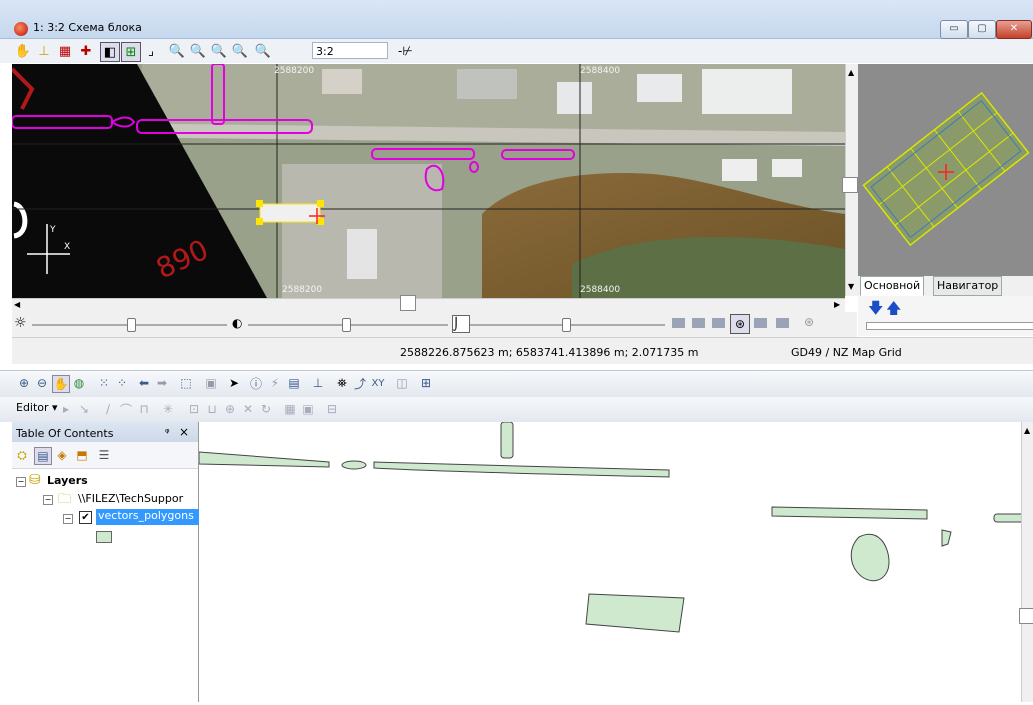  Describe the element at coordinates (144, 383) in the screenshot. I see `back-extent-icon: ⬅` at that location.